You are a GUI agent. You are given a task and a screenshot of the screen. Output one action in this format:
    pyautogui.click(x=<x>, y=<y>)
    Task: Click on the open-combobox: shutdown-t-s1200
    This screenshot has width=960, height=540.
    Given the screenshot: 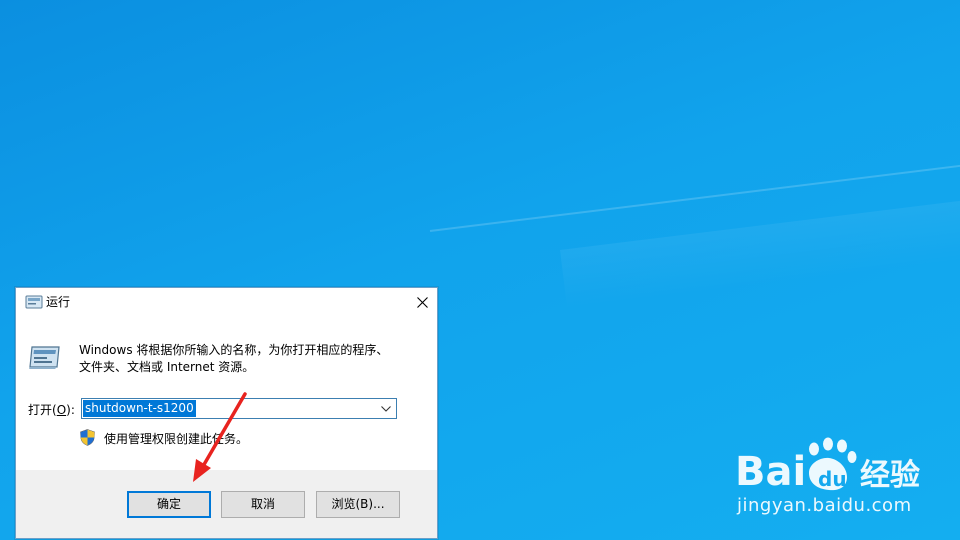 What is the action you would take?
    pyautogui.click(x=239, y=408)
    